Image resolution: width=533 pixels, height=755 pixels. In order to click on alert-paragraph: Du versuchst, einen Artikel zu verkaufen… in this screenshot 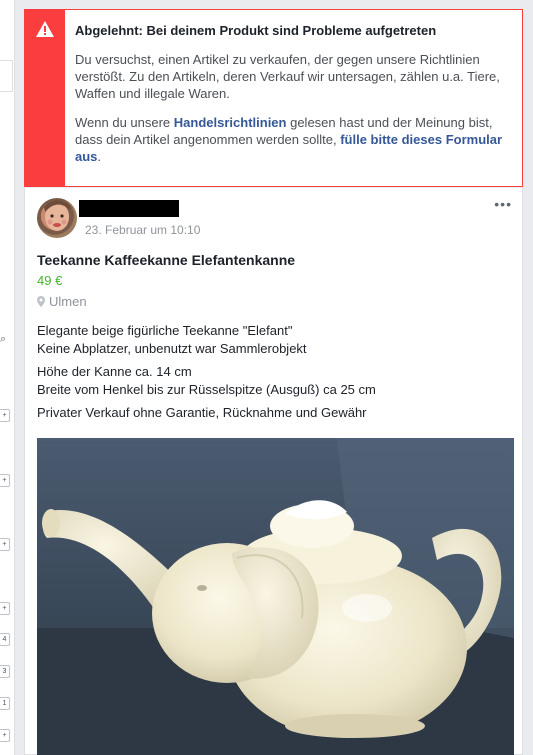, I will do `click(287, 76)`.